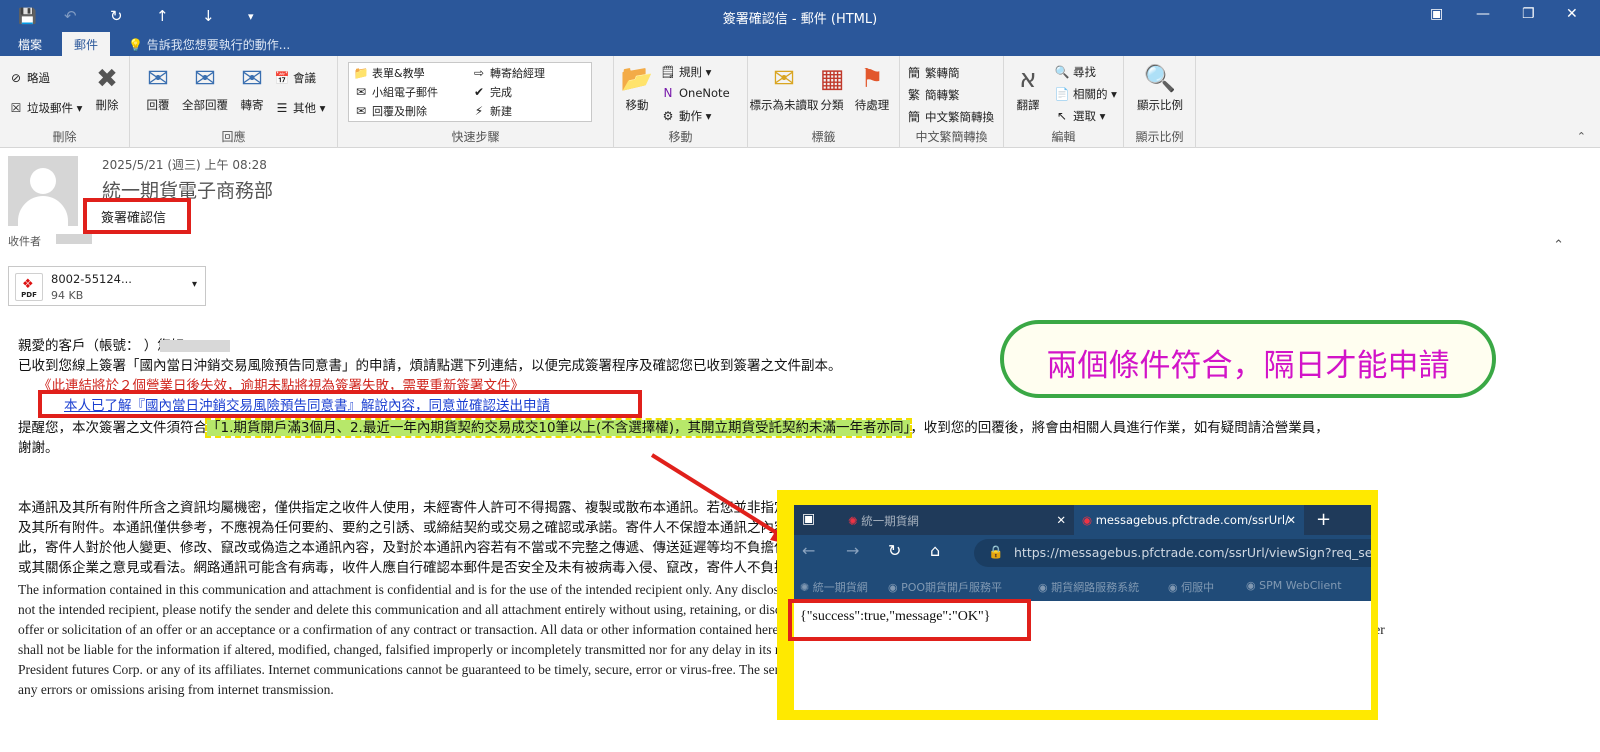 This screenshot has height=752, width=1600. Describe the element at coordinates (1291, 520) in the screenshot. I see `tab2-close-icon: ✕` at that location.